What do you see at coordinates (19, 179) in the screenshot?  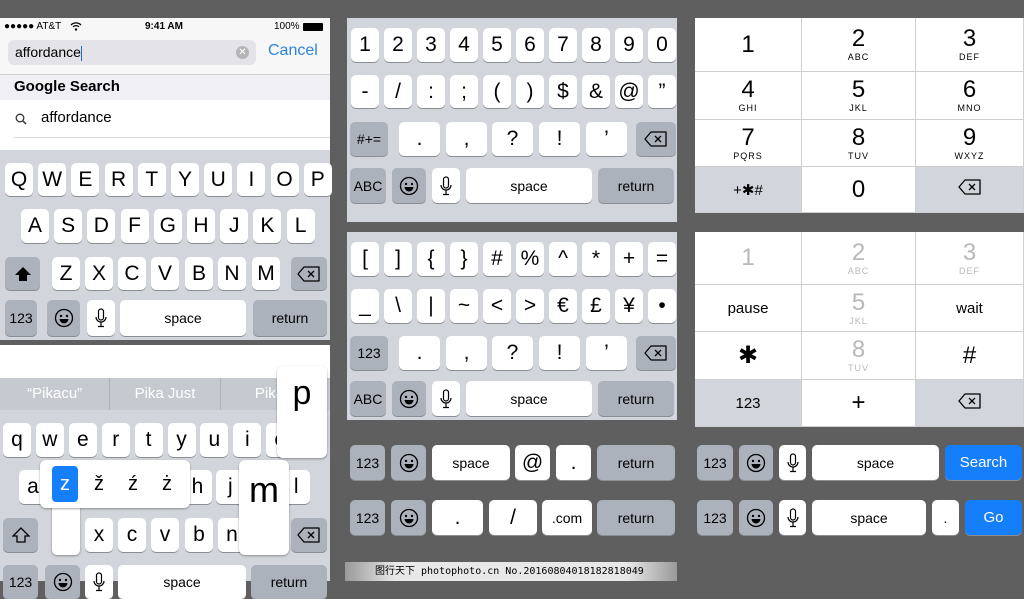 I see `char-key: Q` at bounding box center [19, 179].